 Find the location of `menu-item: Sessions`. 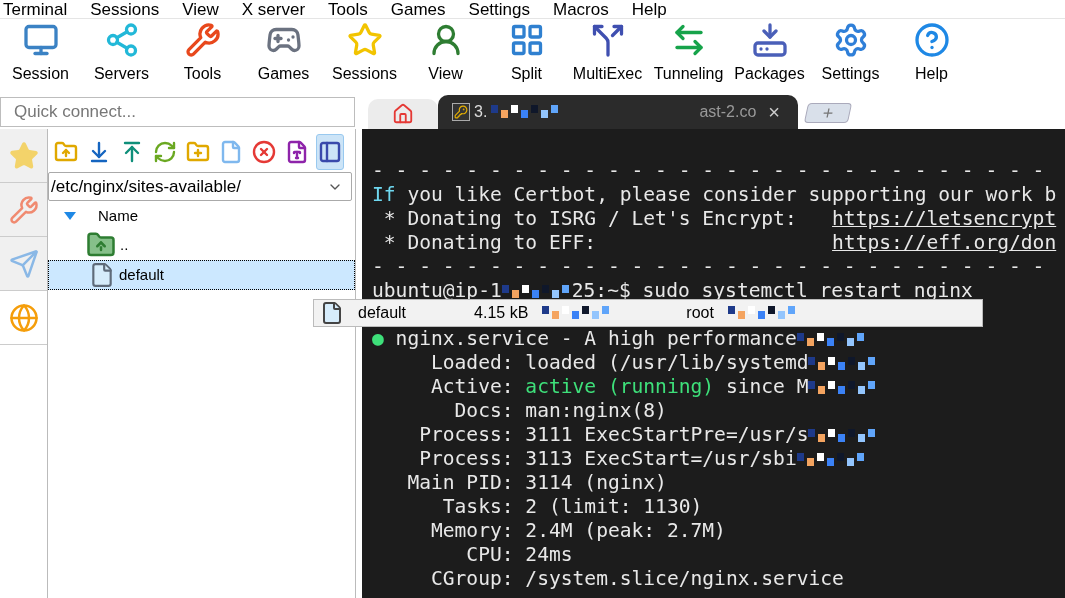

menu-item: Sessions is located at coordinates (125, 9).